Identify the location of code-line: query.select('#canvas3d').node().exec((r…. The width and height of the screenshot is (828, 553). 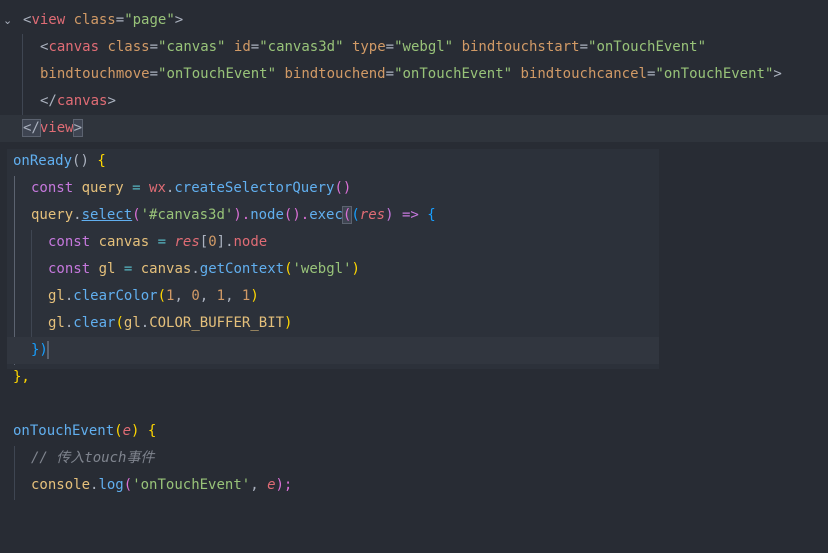
(414, 215).